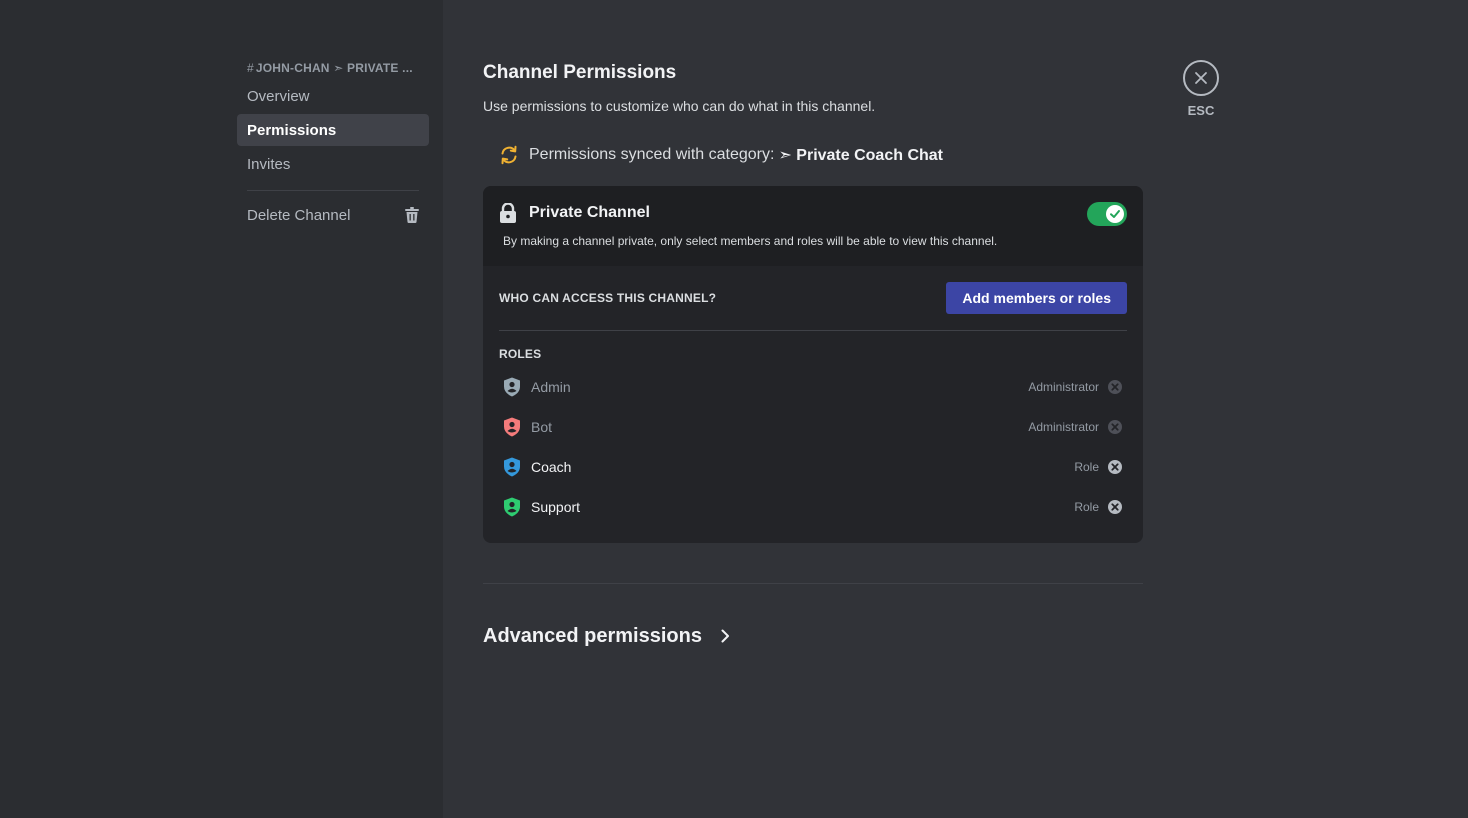 The image size is (1468, 818). What do you see at coordinates (292, 130) in the screenshot?
I see `sidebar-item-label: Permissions` at bounding box center [292, 130].